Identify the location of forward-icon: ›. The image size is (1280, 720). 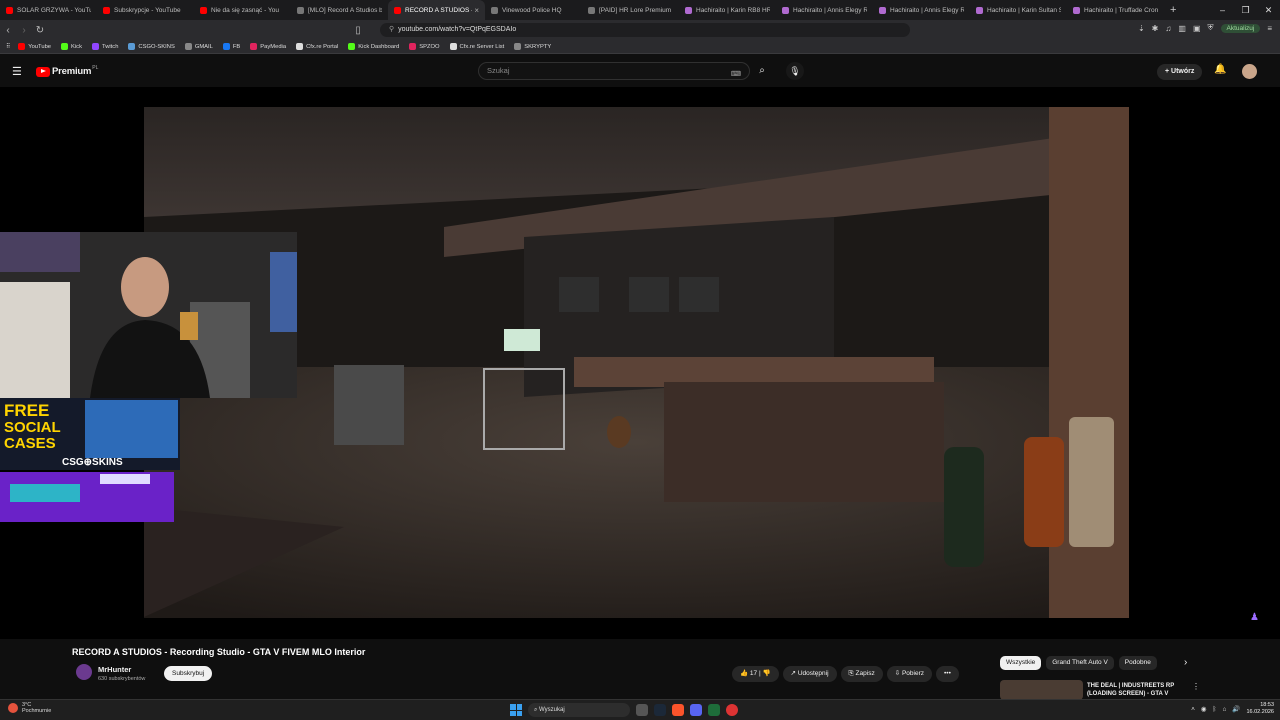
(24, 30).